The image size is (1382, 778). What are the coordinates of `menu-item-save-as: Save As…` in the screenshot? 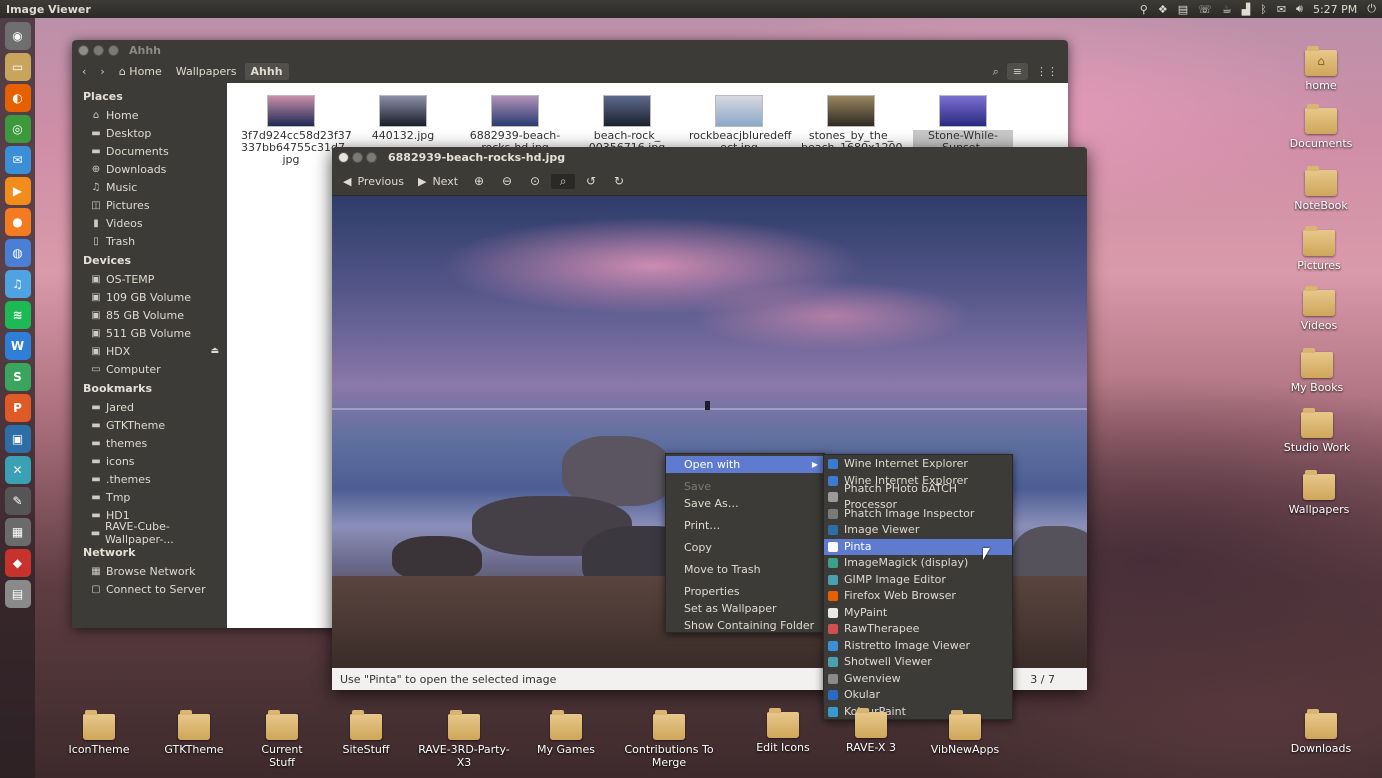 It's located at (745, 503).